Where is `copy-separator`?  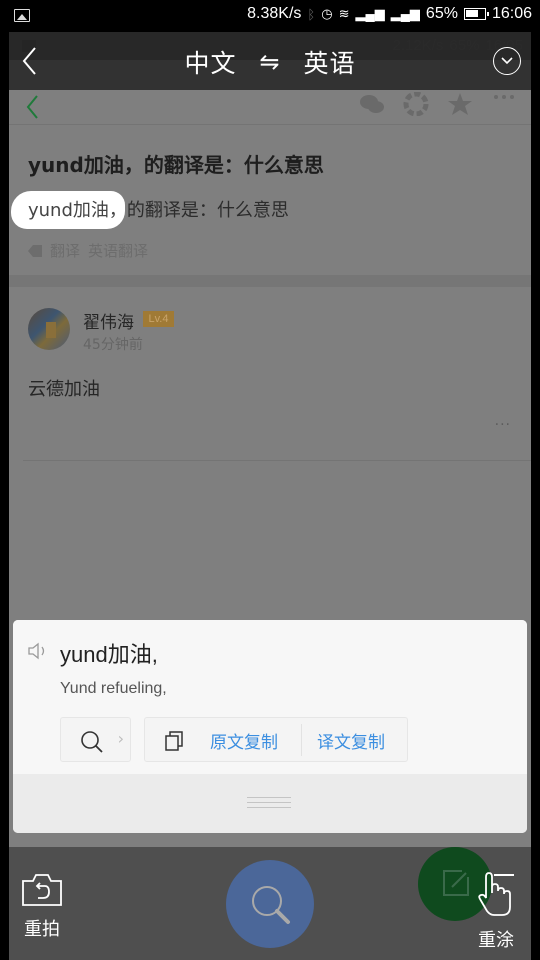
copy-separator is located at coordinates (301, 740).